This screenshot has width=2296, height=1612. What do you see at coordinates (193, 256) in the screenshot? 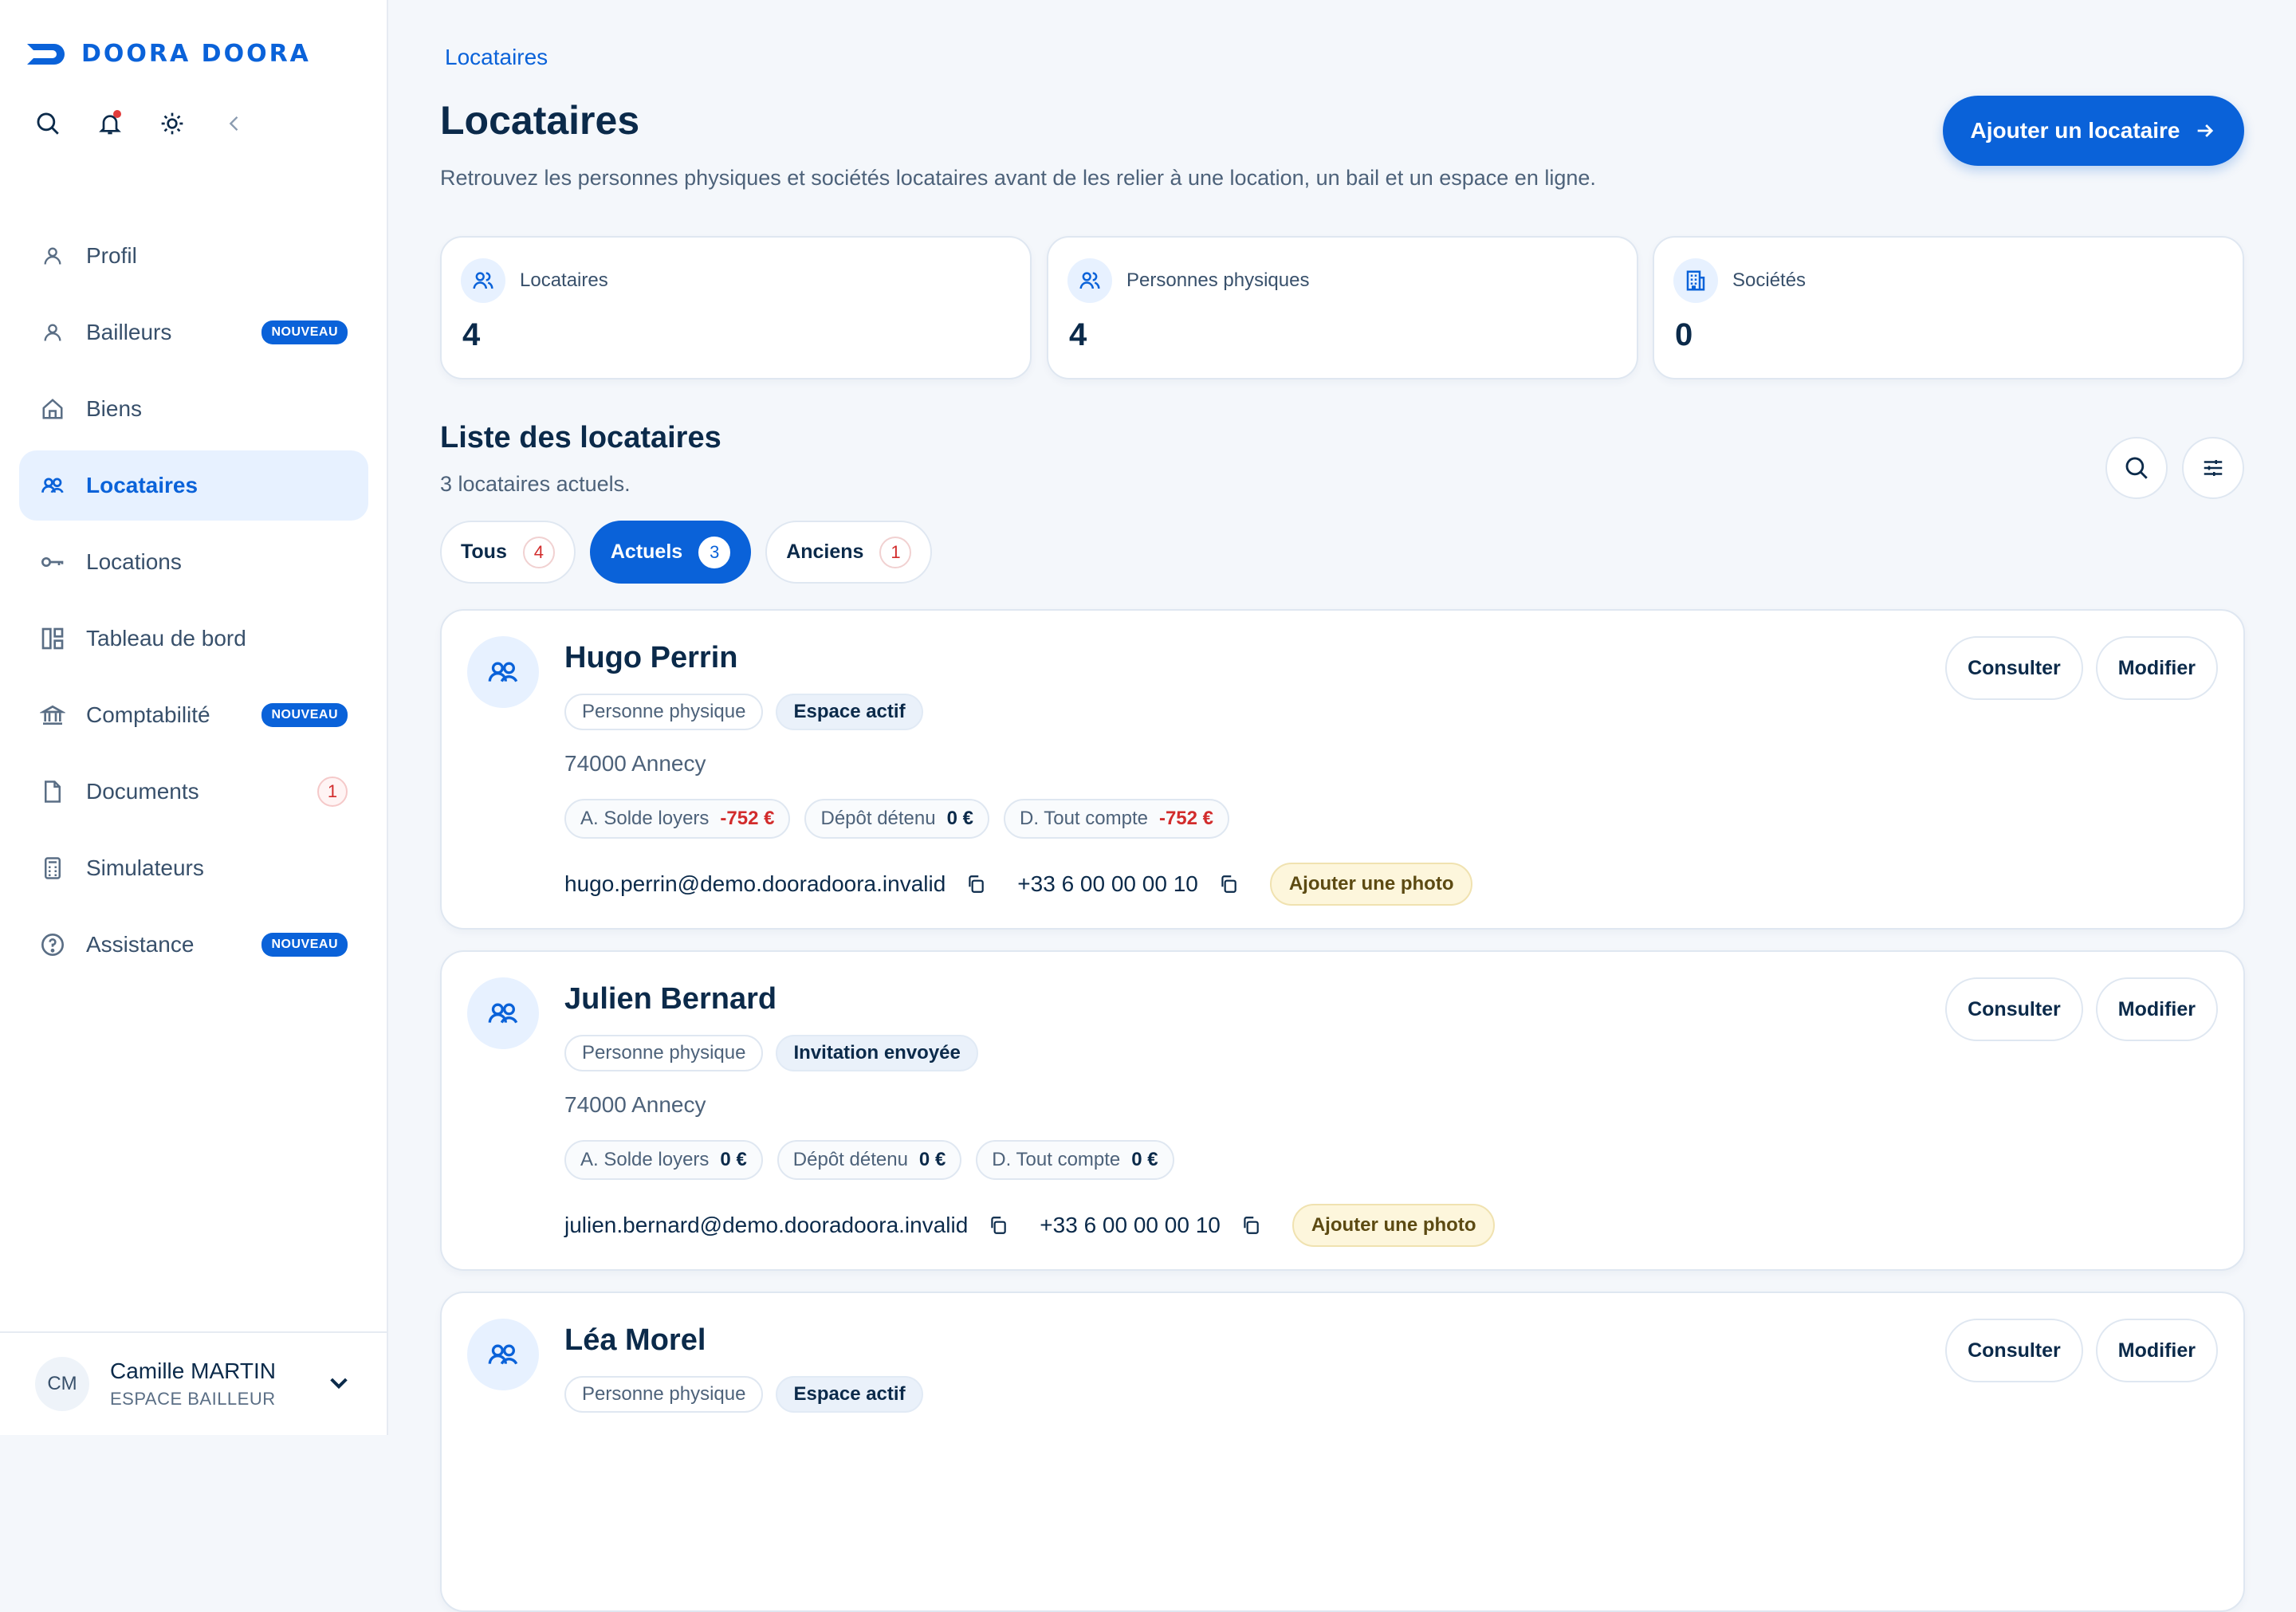
I see `sidebar-item-profil: Profil` at bounding box center [193, 256].